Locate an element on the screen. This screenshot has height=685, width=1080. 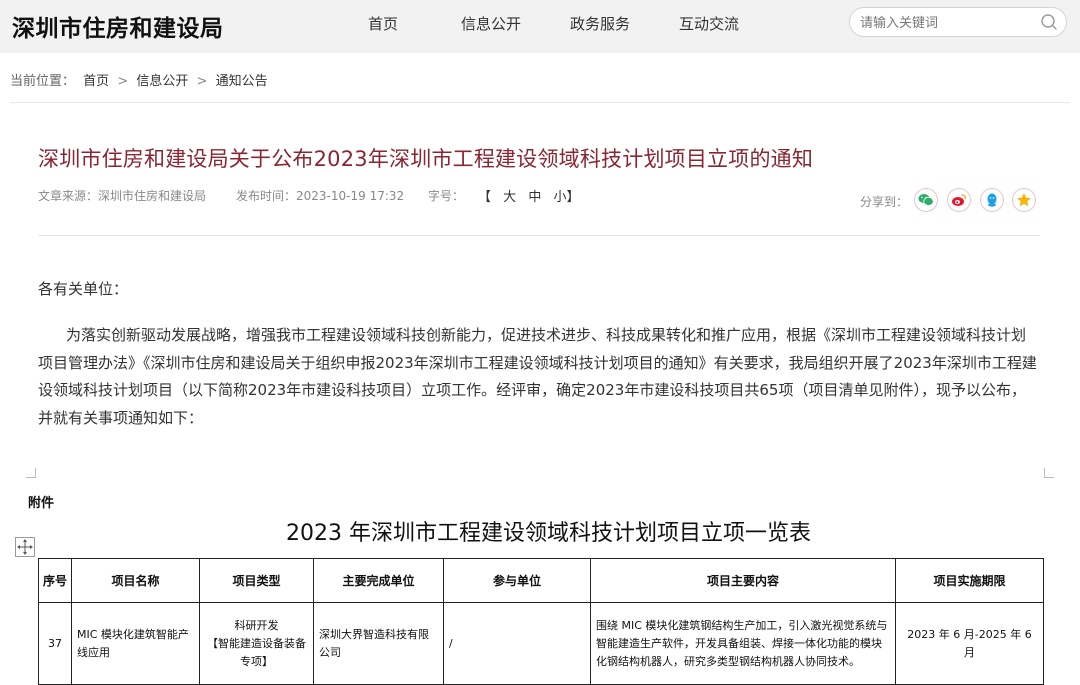
cell-name: MIC 模块化建筑智能产线应用 is located at coordinates (135, 643).